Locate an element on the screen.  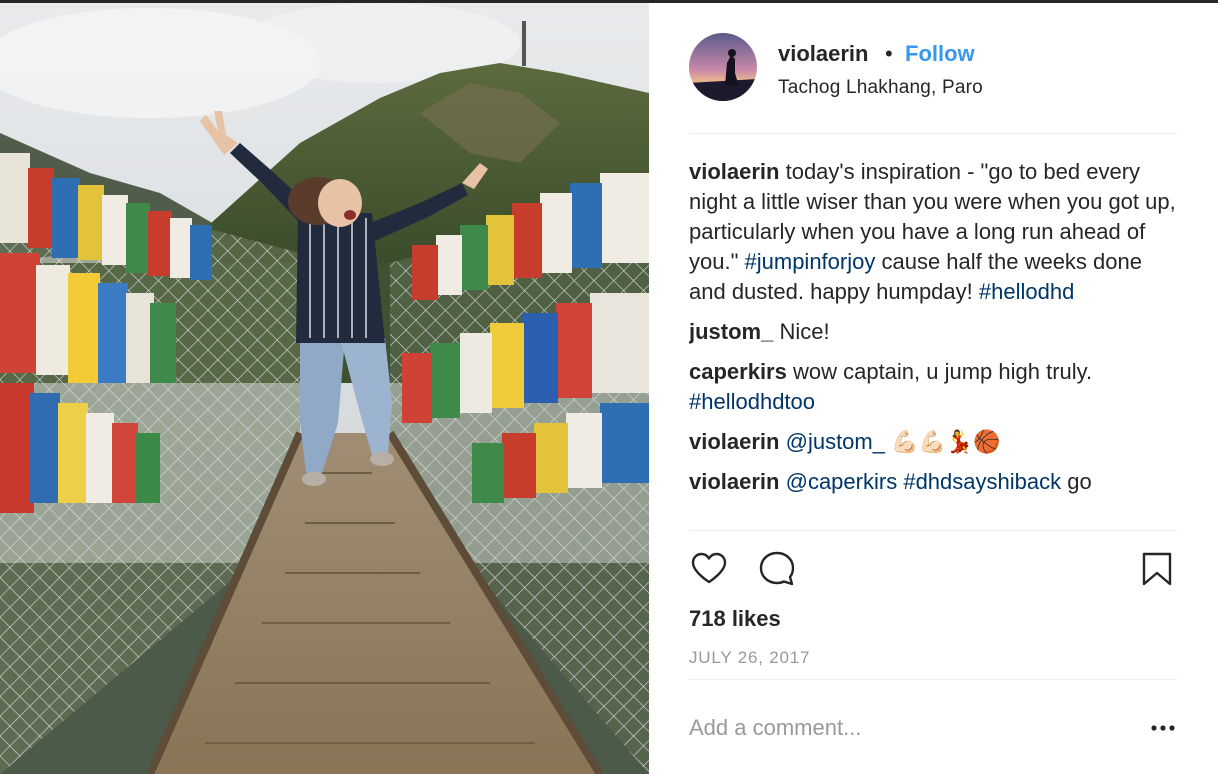
comment-text: go is located at coordinates (1076, 481).